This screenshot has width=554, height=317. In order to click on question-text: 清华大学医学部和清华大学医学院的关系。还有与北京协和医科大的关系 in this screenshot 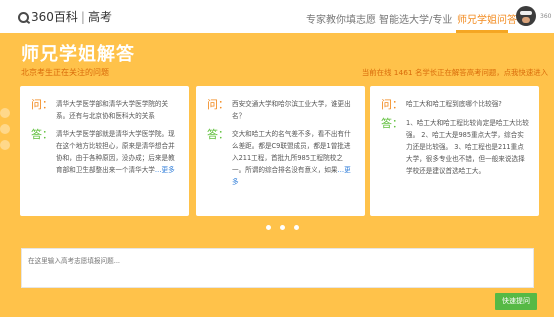, I will do `click(112, 110)`.